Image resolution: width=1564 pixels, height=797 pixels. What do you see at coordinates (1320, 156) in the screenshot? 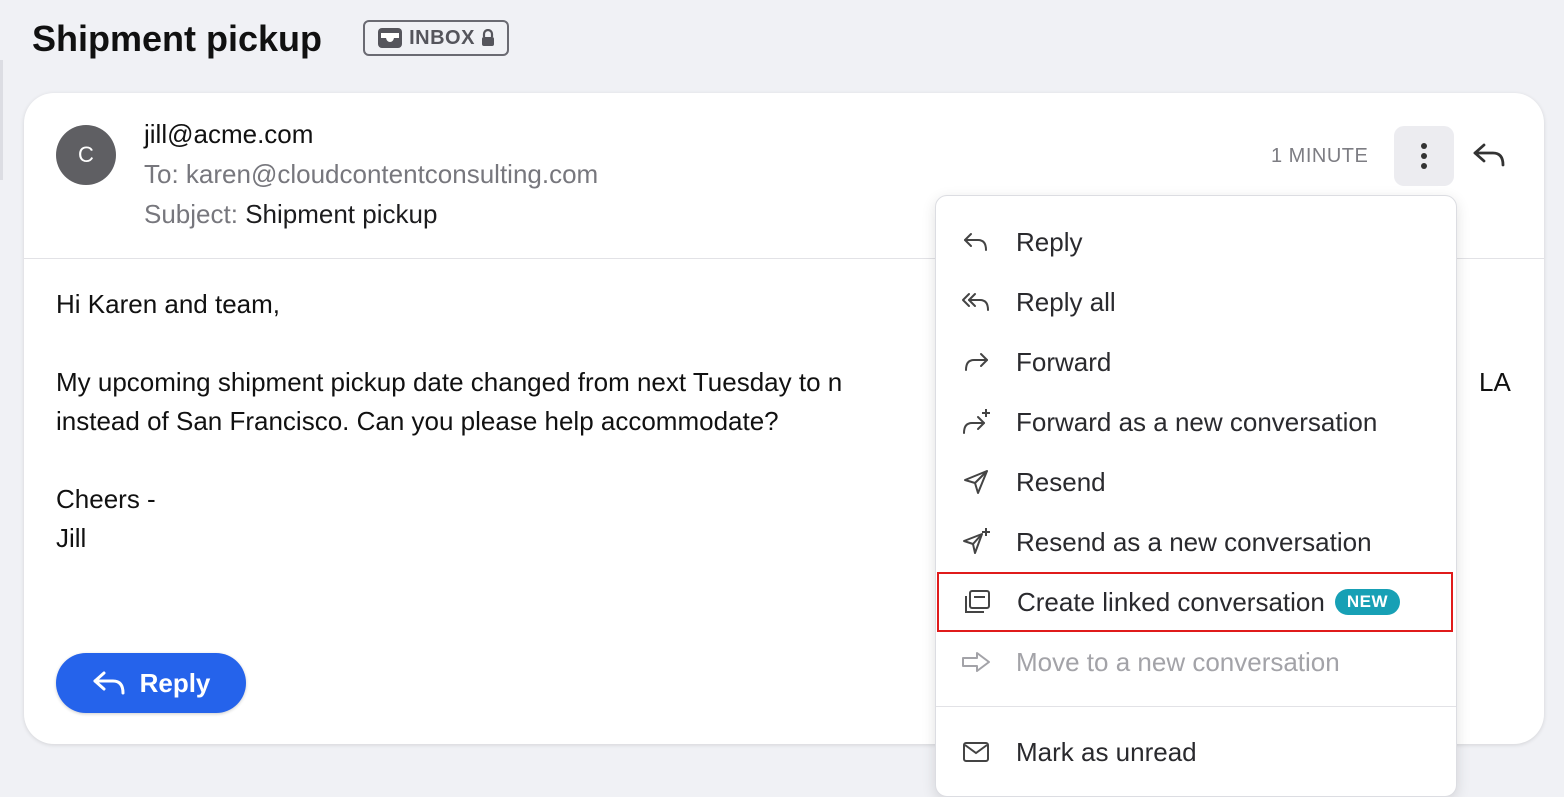
I see `message-timestamp: 1 MINUTE` at bounding box center [1320, 156].